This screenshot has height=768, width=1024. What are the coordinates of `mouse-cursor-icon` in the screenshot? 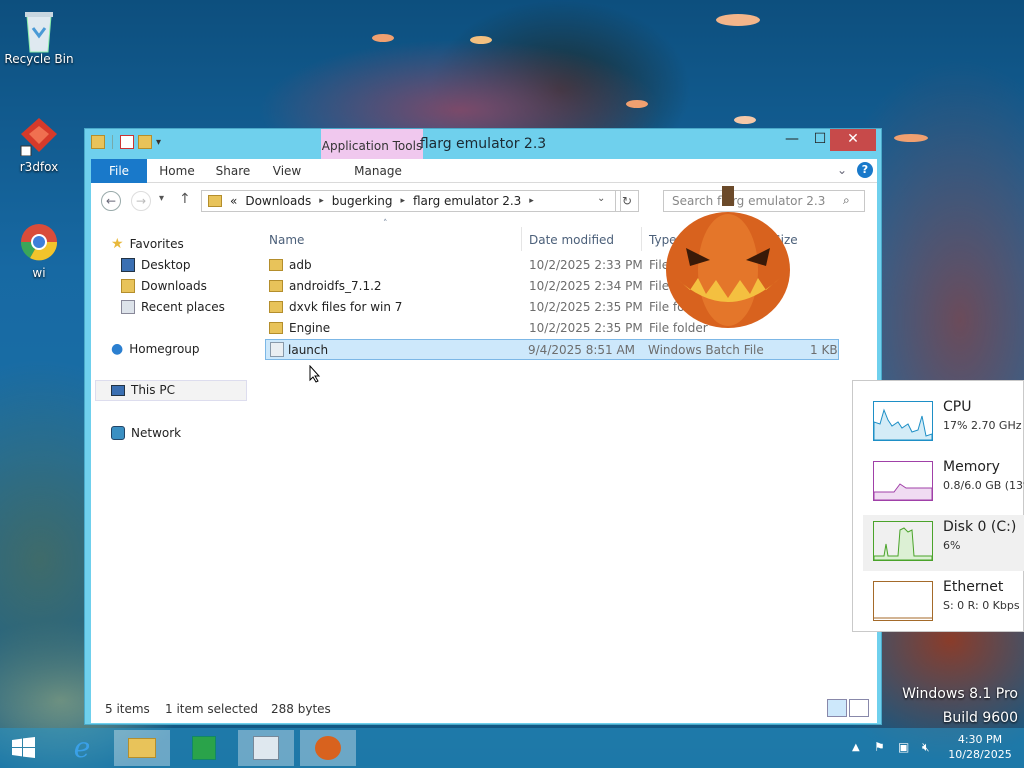 It's located at (315, 374).